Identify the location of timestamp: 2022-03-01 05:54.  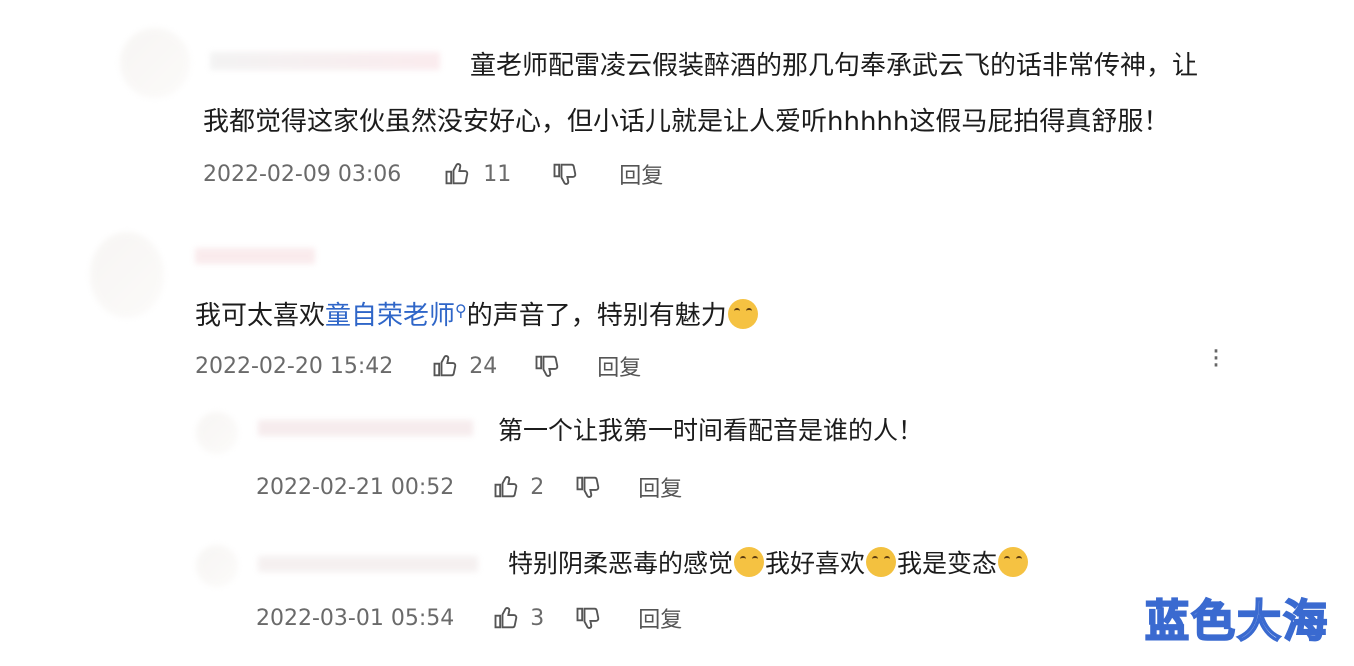
(355, 618).